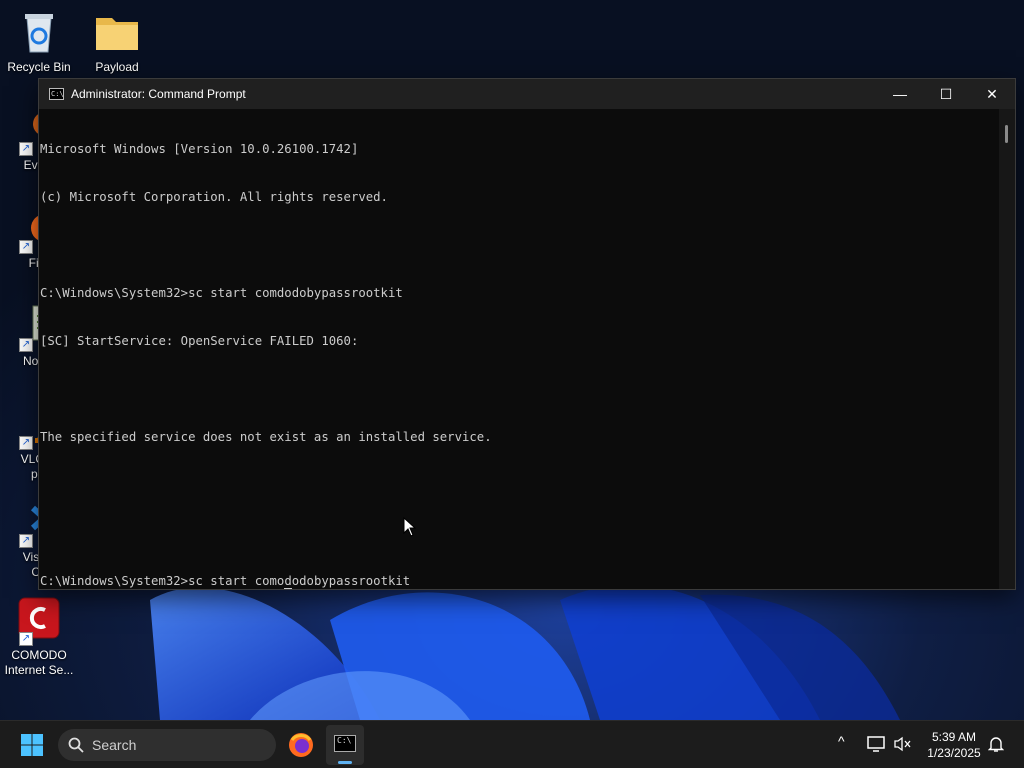 The height and width of the screenshot is (768, 1024). I want to click on folder-icon, so click(117, 32).